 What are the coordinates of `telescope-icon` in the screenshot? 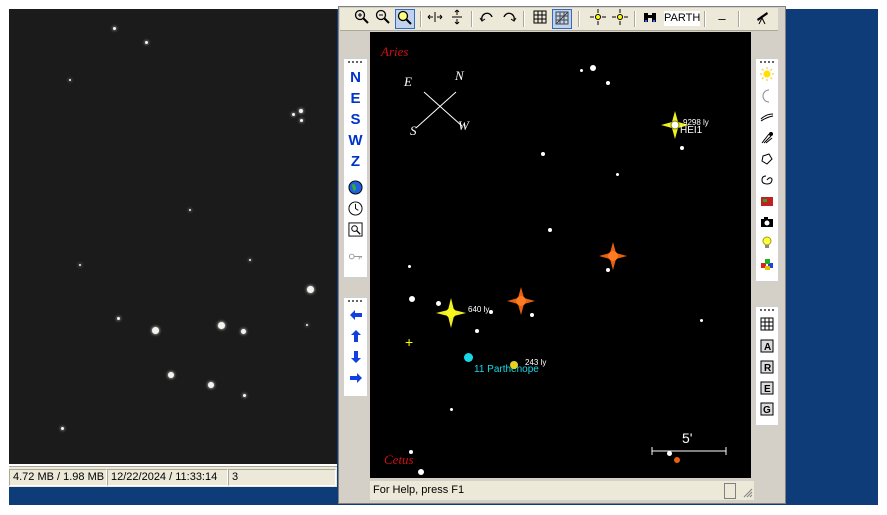 It's located at (762, 19).